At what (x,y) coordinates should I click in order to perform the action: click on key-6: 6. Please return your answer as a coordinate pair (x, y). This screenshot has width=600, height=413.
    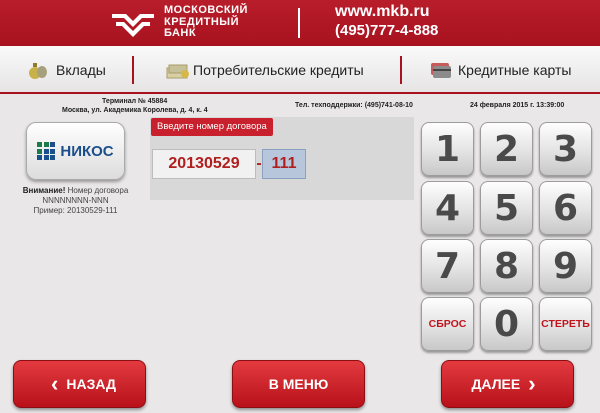
    Looking at the image, I should click on (565, 208).